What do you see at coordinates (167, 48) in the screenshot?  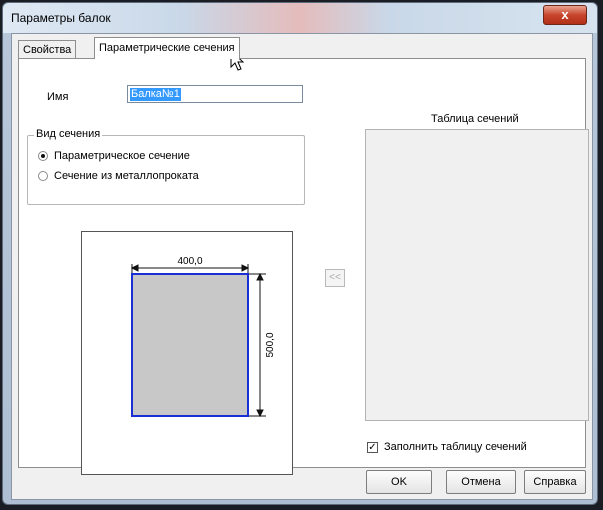 I see `tab-parametric-sections: Параметрические сечения` at bounding box center [167, 48].